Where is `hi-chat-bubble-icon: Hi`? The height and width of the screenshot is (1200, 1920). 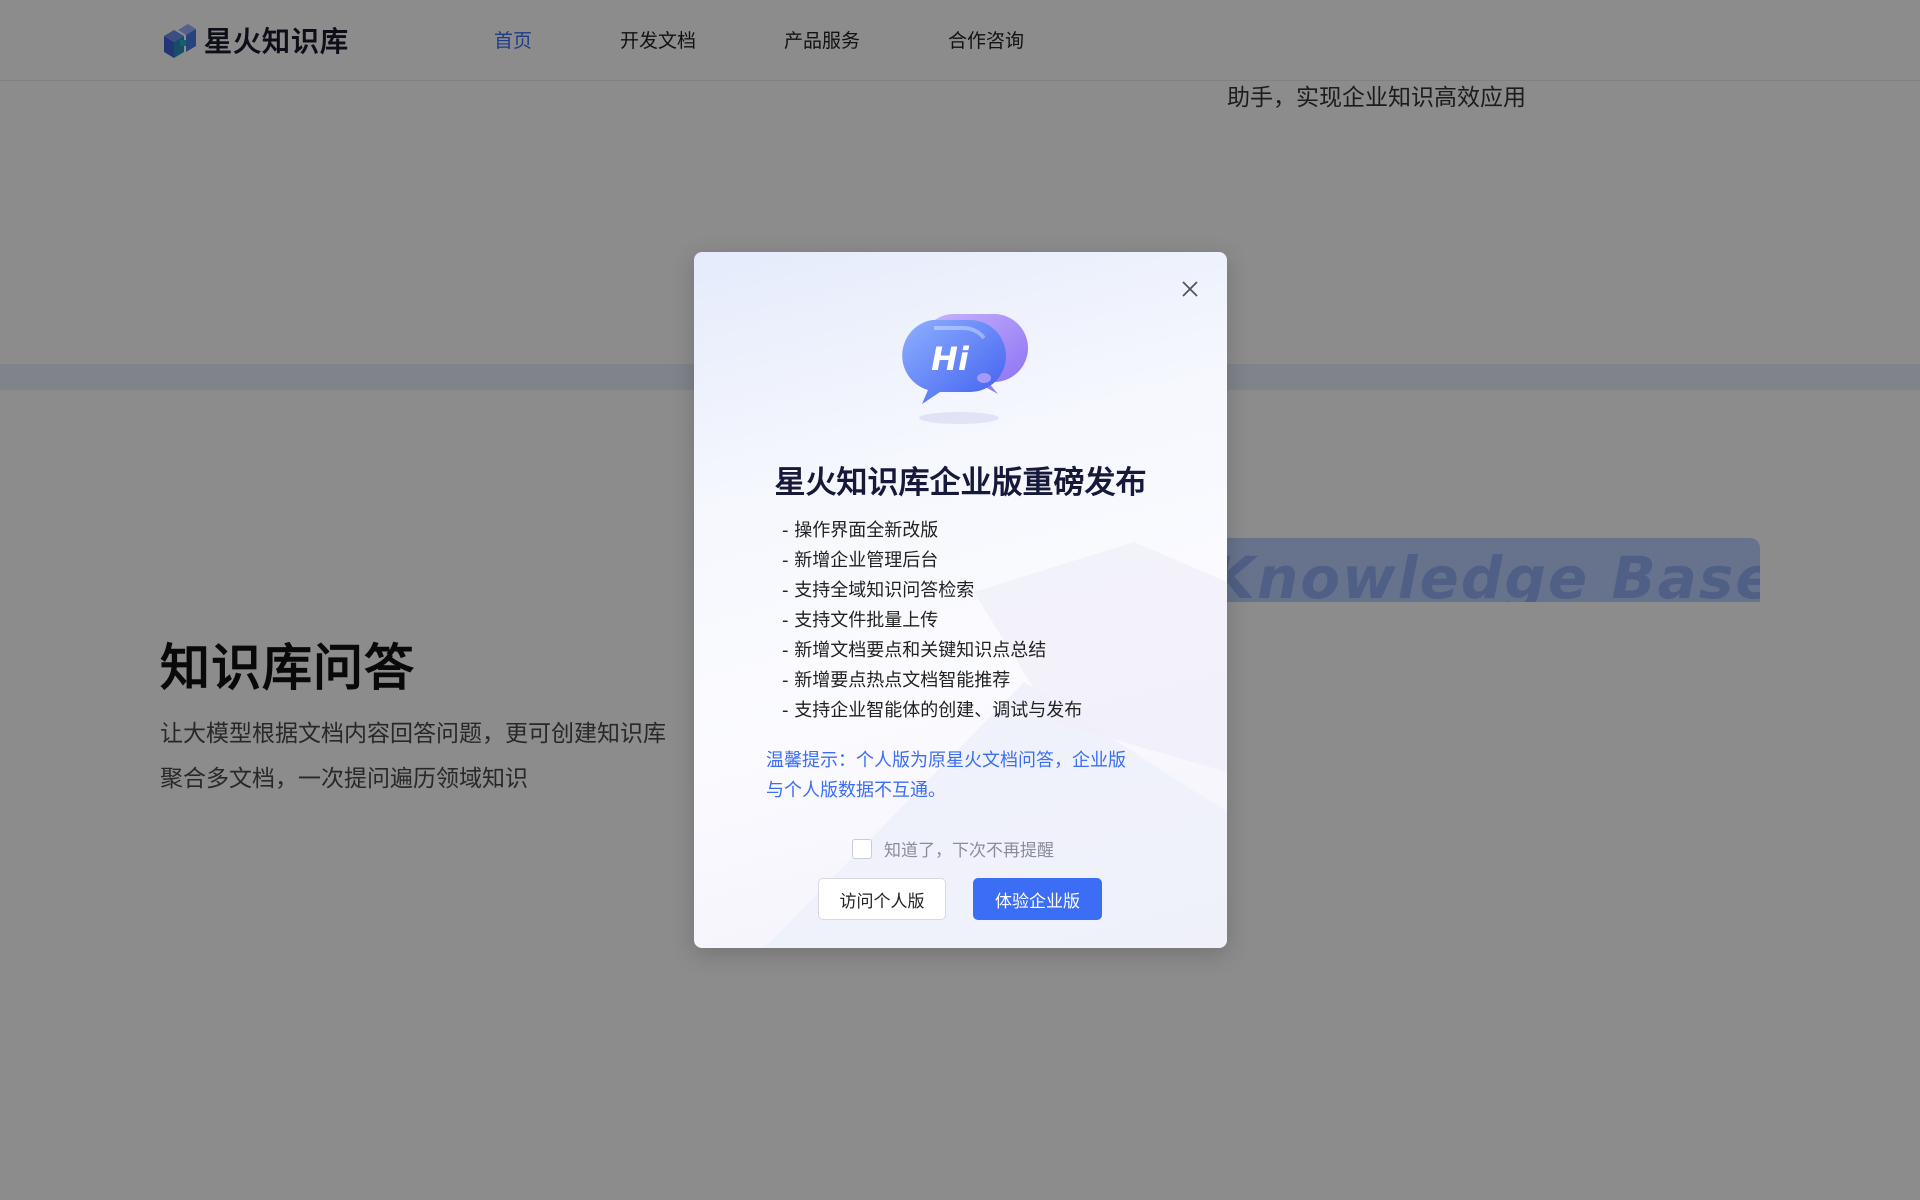 hi-chat-bubble-icon: Hi is located at coordinates (965, 369).